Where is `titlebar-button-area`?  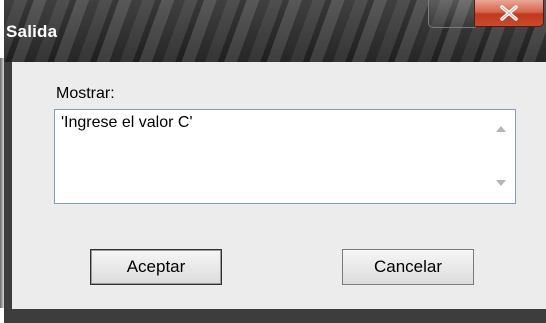 titlebar-button-area is located at coordinates (452, 14).